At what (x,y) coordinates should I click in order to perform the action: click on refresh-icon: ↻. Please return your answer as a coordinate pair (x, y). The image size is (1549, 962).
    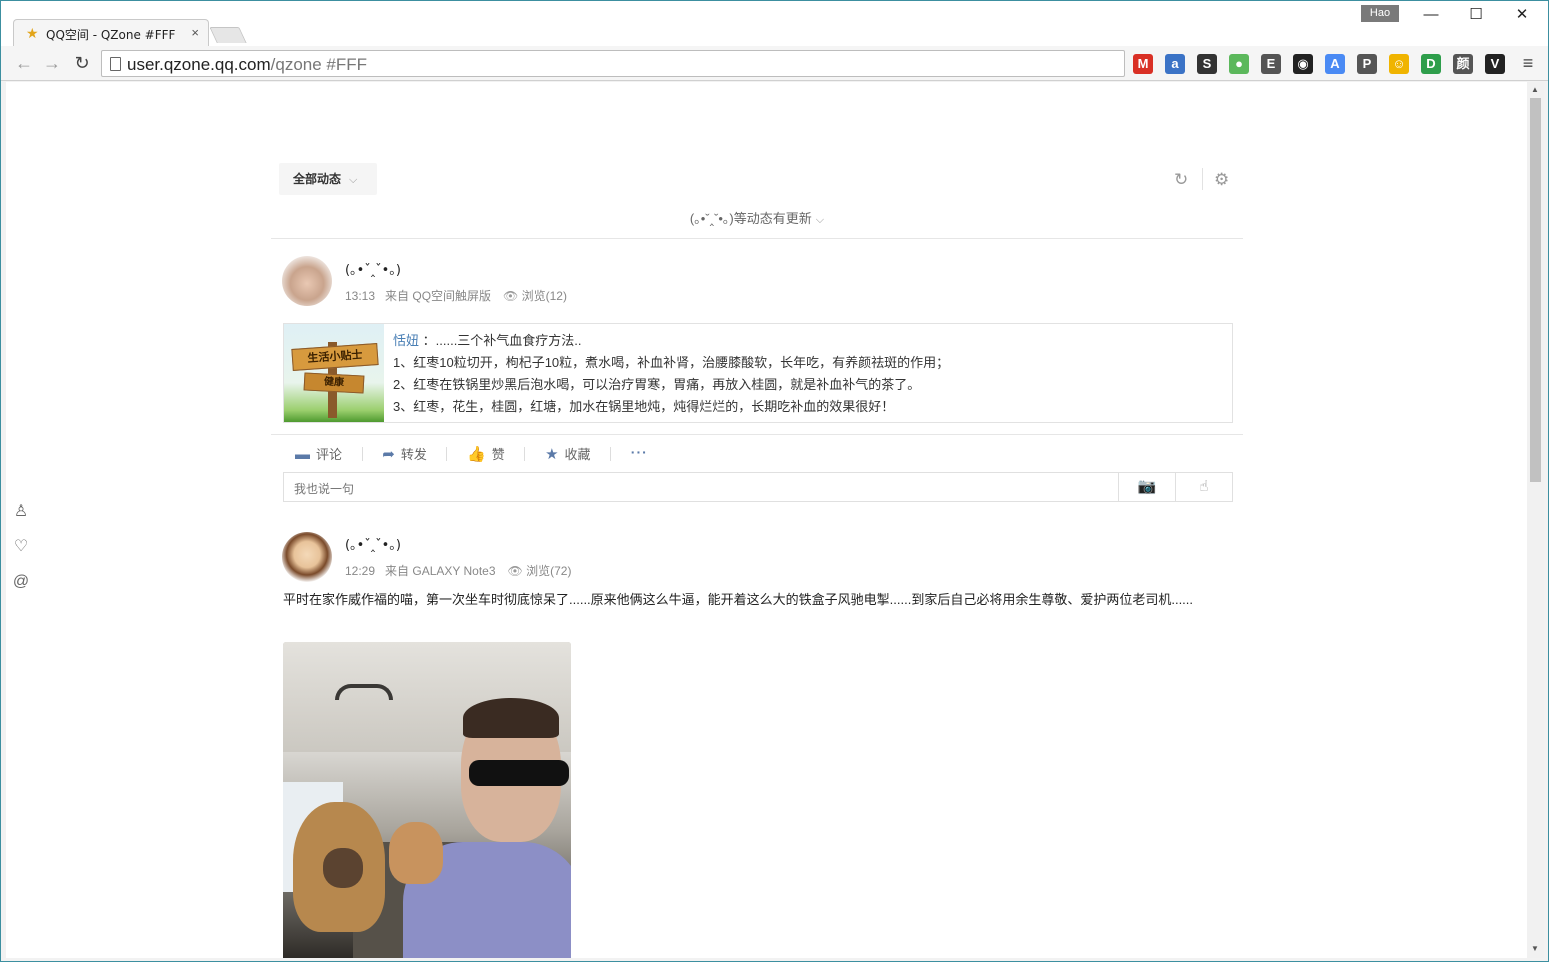
    Looking at the image, I should click on (1181, 180).